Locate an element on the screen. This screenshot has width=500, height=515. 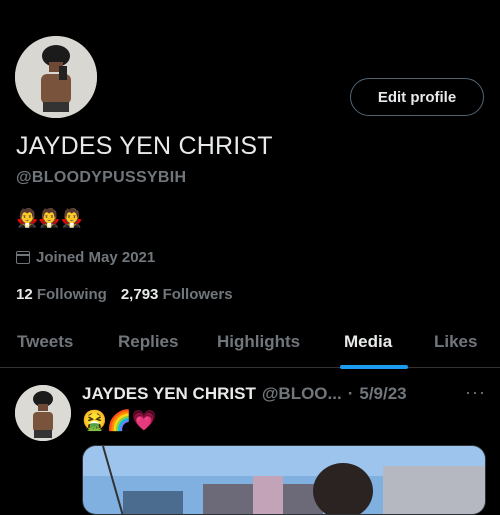
active-tab-indicator is located at coordinates (374, 367).